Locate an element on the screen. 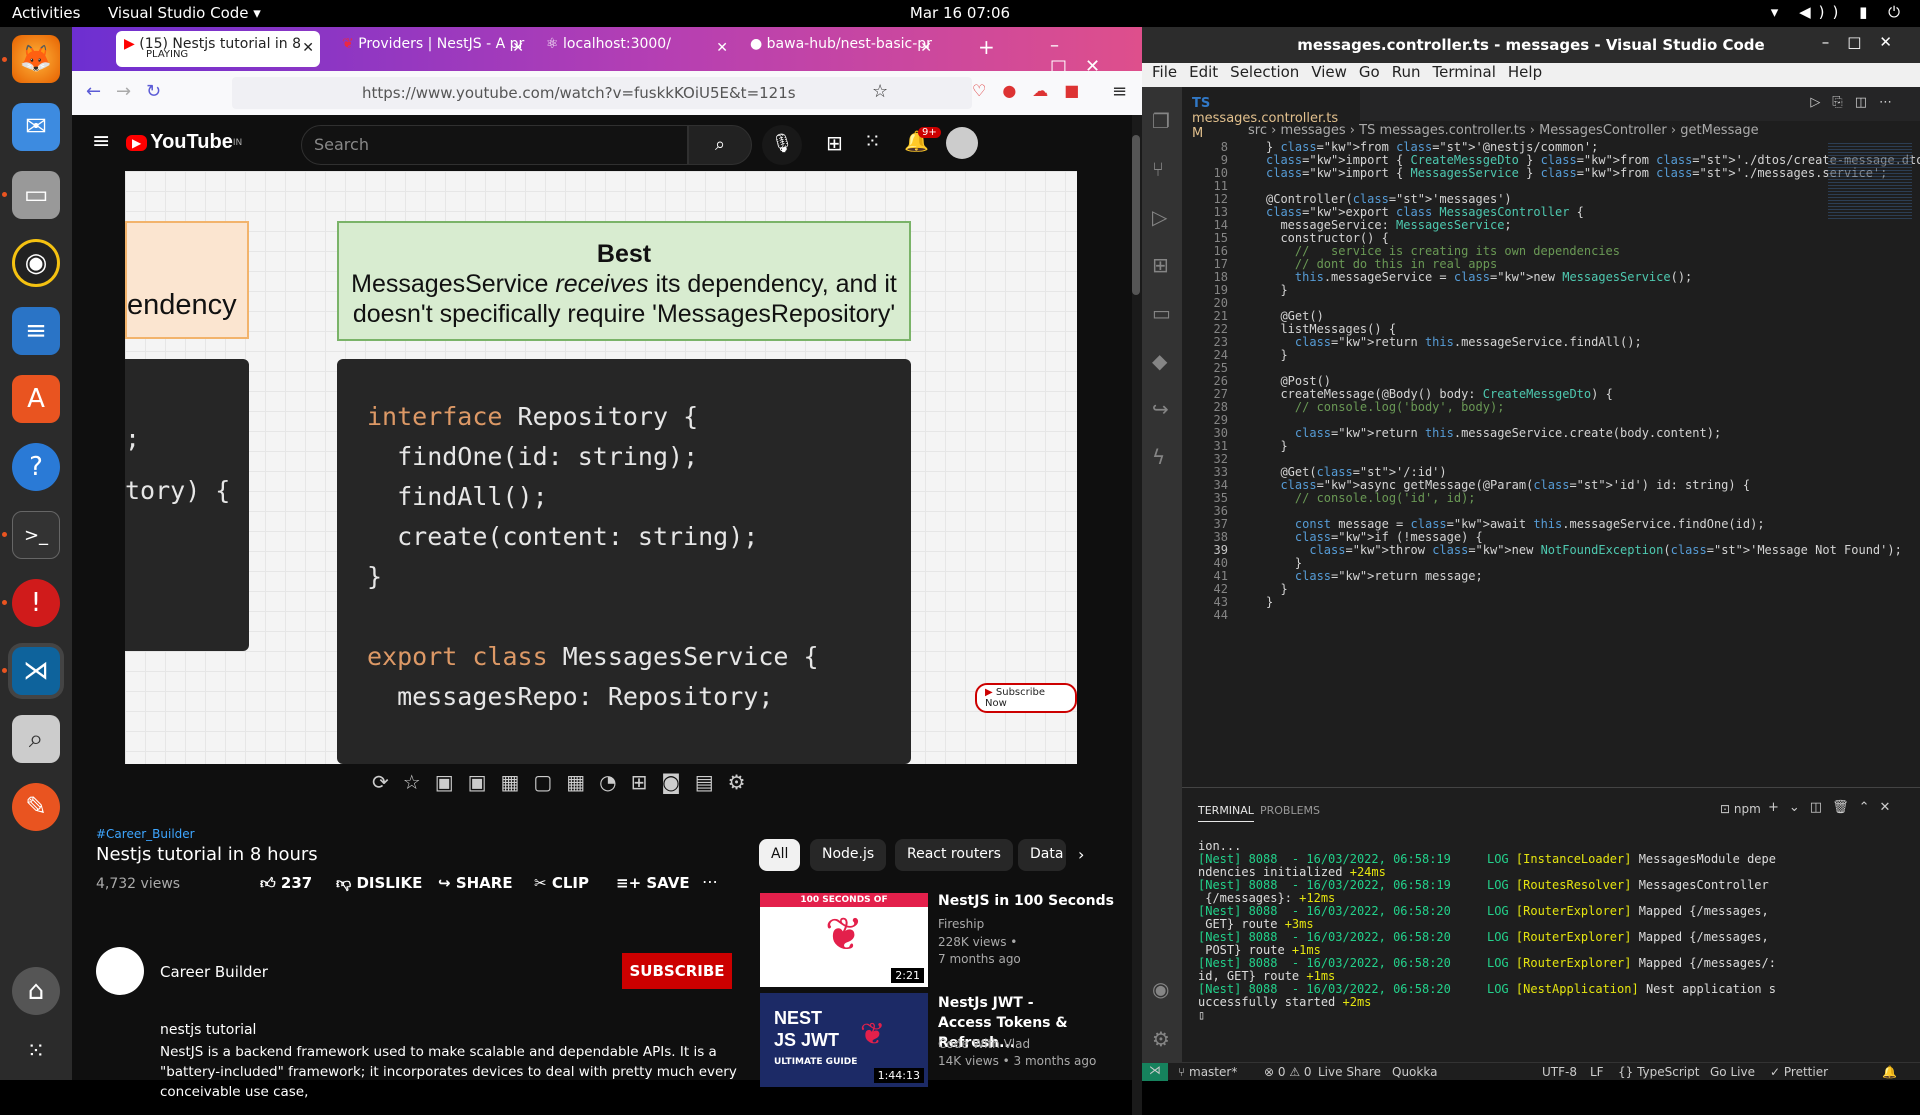 Image resolution: width=1920 pixels, height=1115 pixels. terminal-shell-select: ⊡ npm is located at coordinates (1740, 809).